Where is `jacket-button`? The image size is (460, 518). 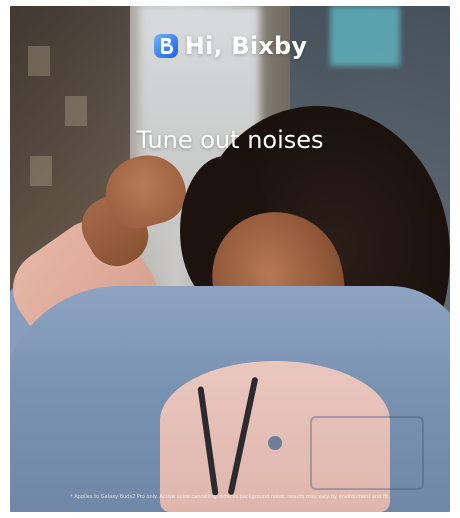 jacket-button is located at coordinates (275, 443).